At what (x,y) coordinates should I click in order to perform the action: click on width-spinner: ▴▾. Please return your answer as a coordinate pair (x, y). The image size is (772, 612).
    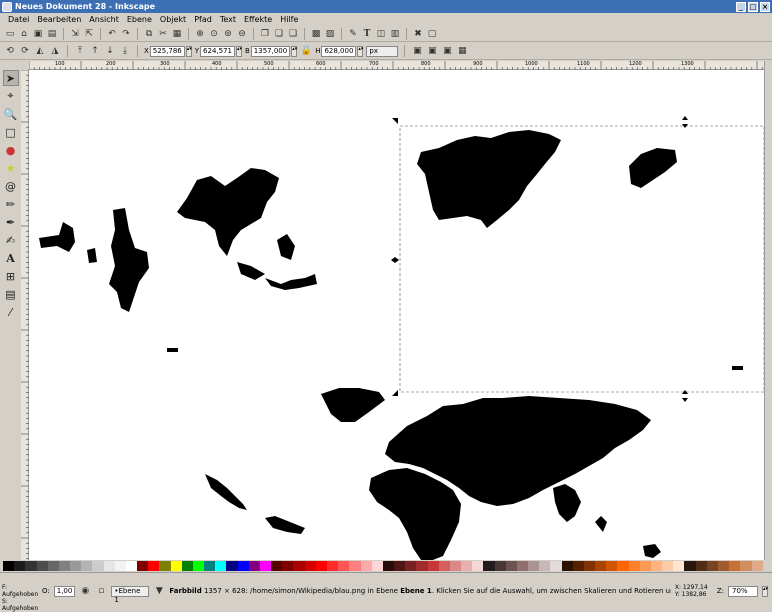
    Looking at the image, I should click on (294, 51).